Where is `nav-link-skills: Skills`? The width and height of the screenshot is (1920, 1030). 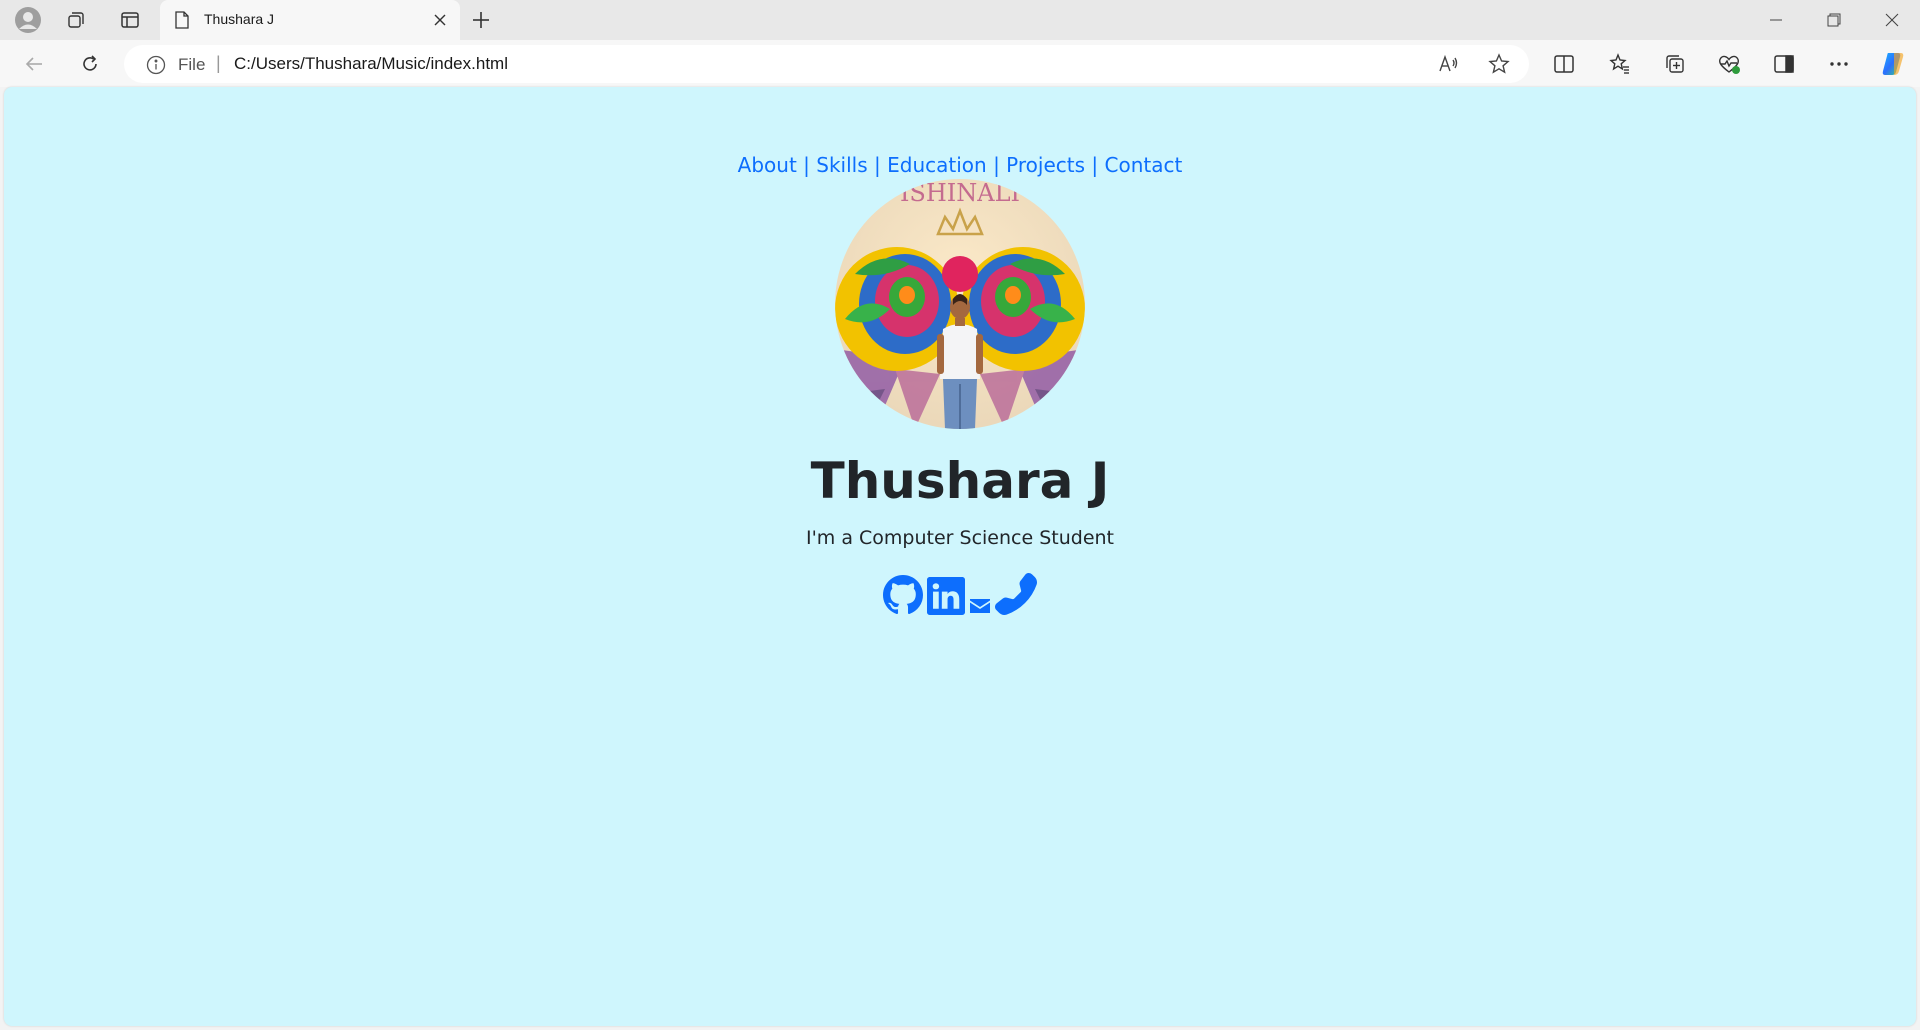 nav-link-skills: Skills is located at coordinates (841, 165).